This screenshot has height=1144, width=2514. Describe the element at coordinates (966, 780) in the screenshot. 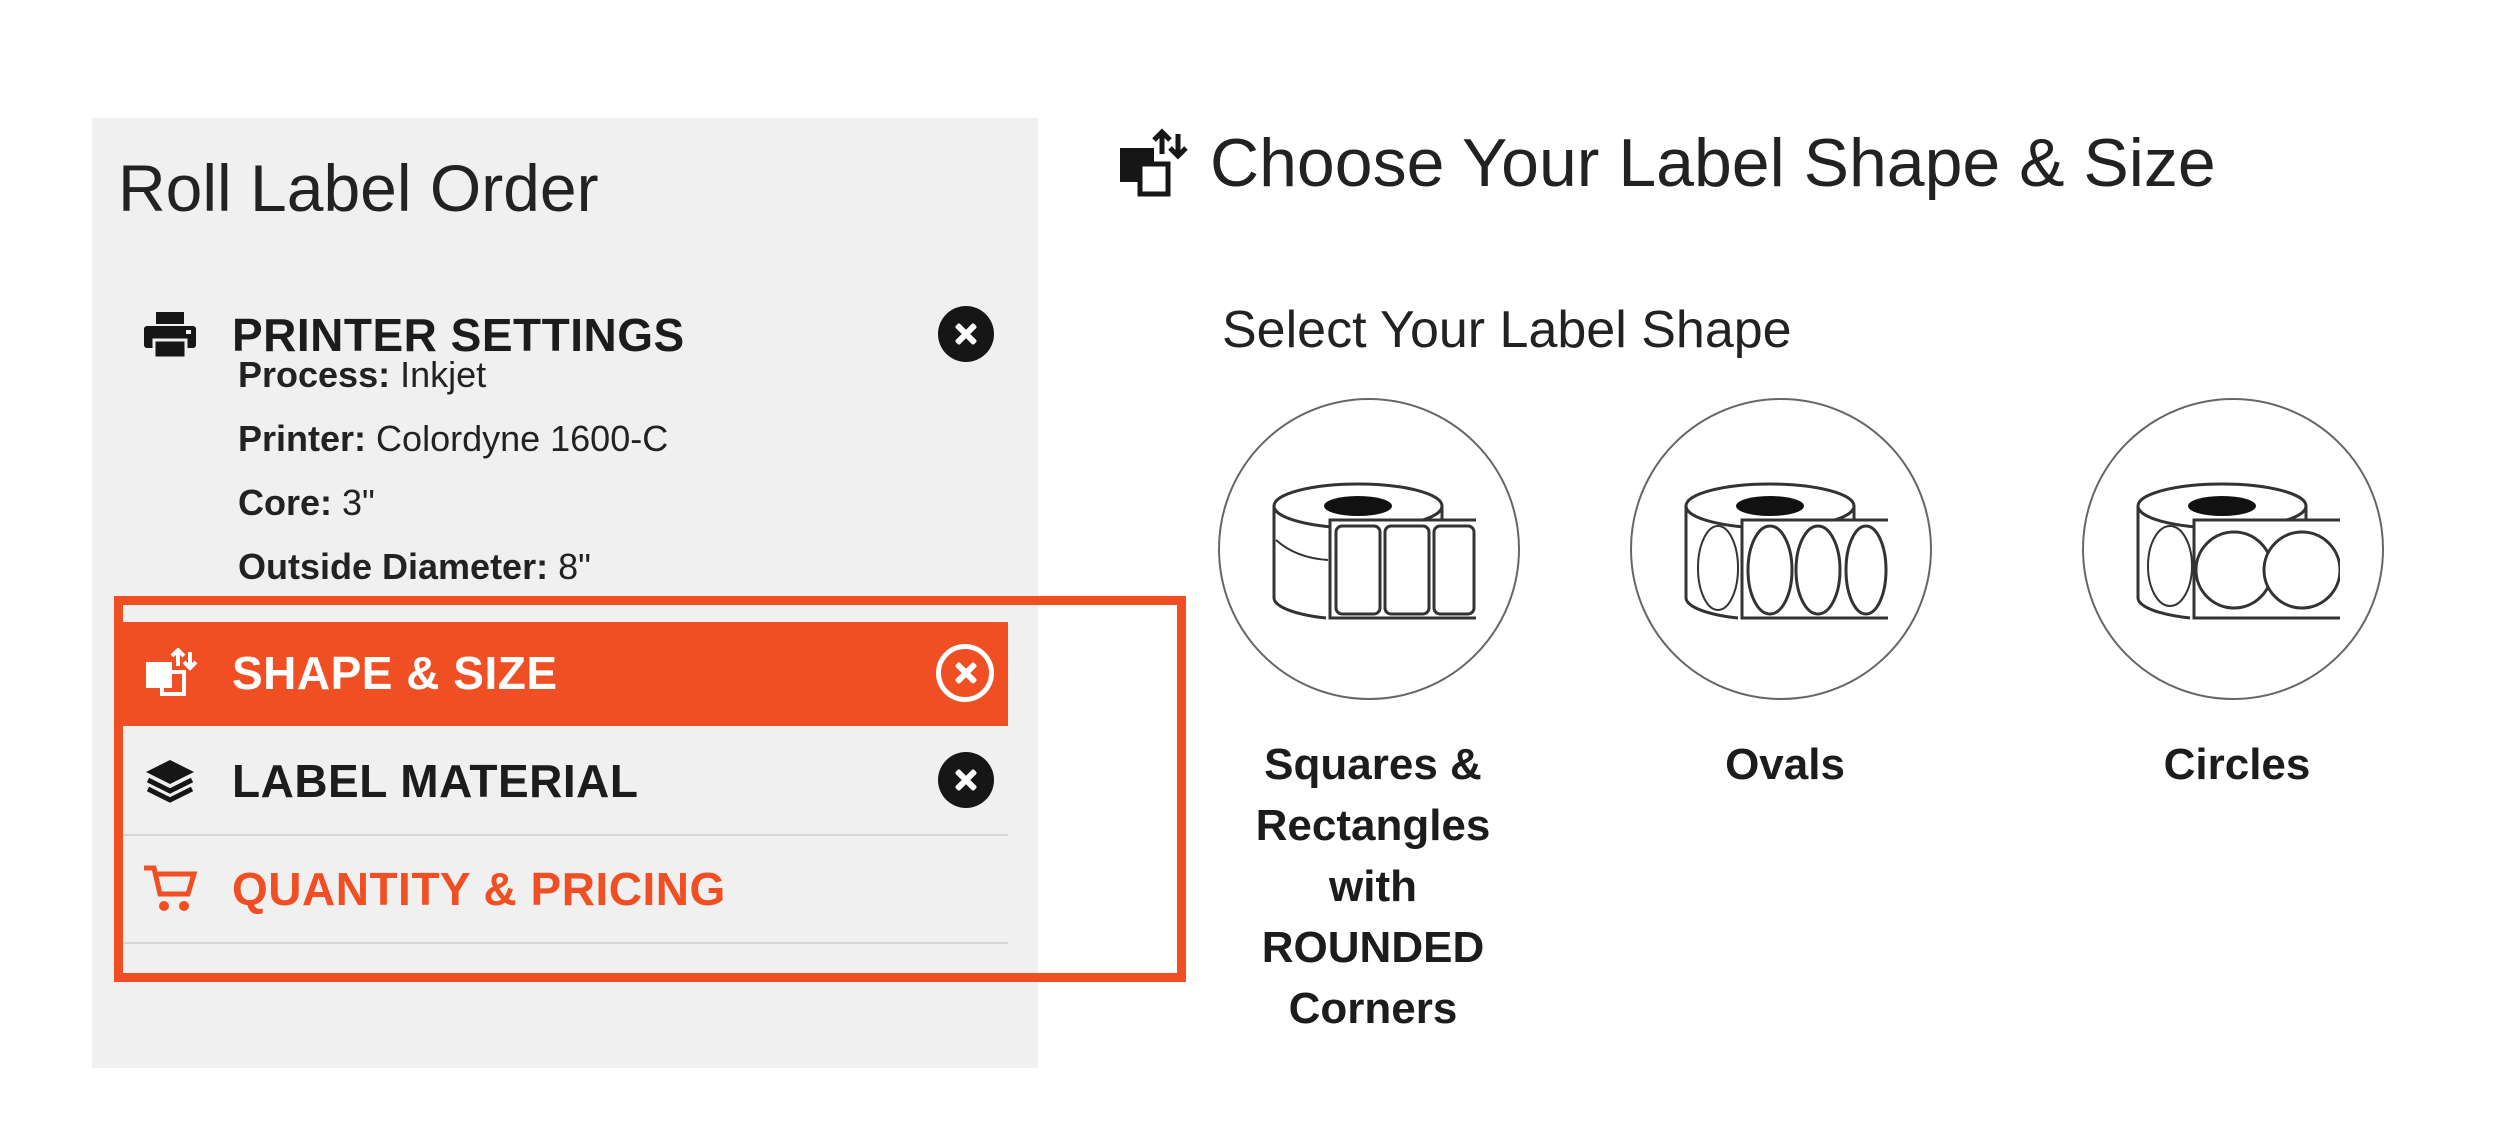

I see `remove-label-material-button` at that location.